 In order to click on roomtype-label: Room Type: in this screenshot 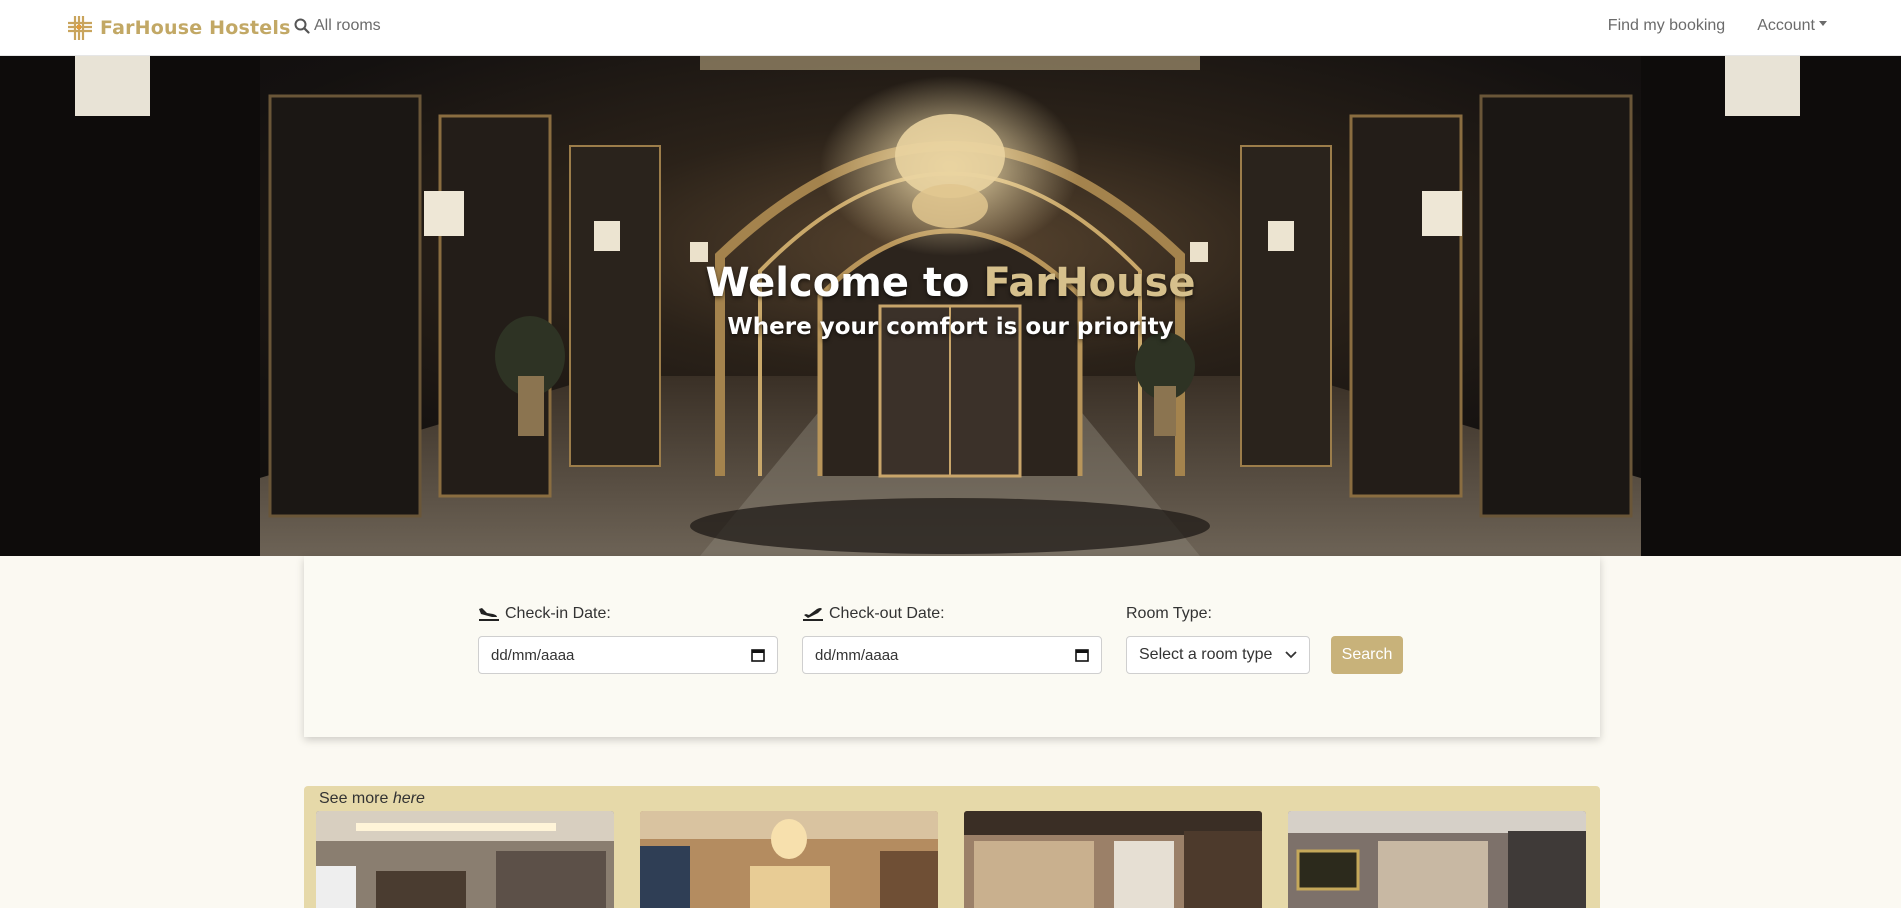, I will do `click(1169, 613)`.